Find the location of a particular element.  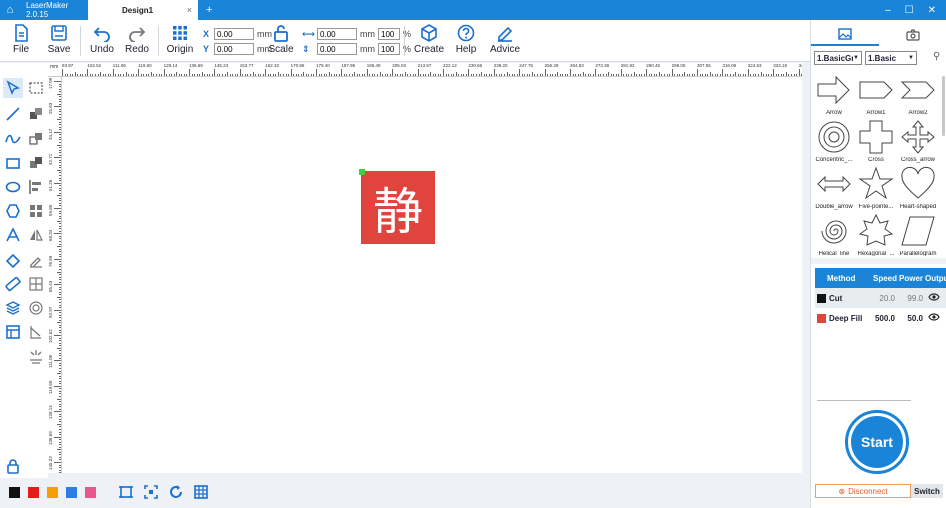

layer-row: Cut 20.0 99.0 is located at coordinates (880, 298).